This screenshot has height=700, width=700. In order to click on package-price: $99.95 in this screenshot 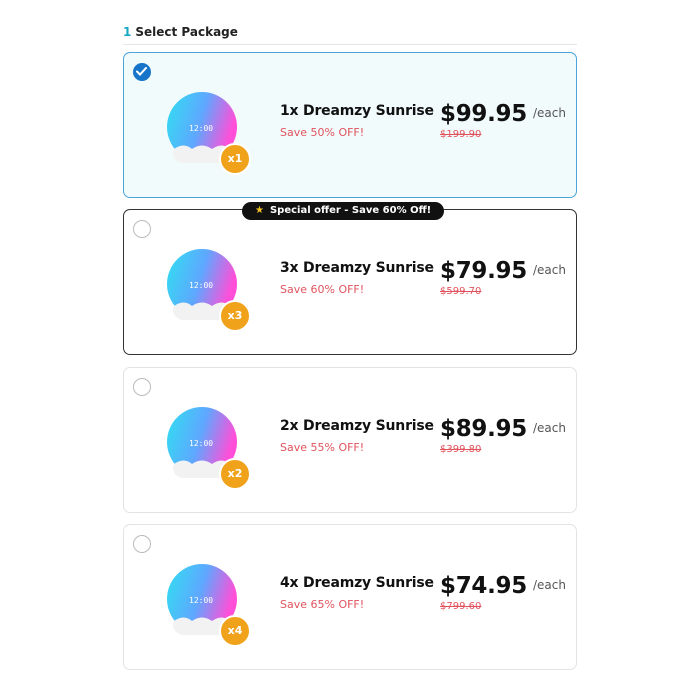, I will do `click(483, 114)`.